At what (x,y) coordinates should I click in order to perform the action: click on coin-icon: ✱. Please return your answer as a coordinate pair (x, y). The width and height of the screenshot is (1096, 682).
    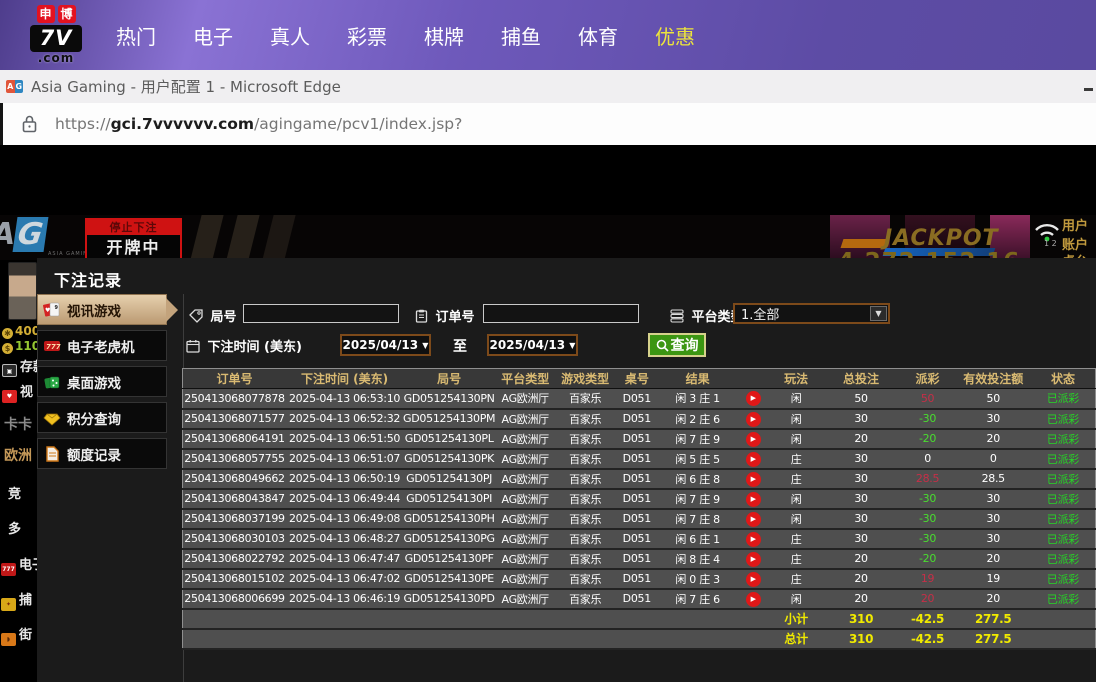
    Looking at the image, I should click on (7, 333).